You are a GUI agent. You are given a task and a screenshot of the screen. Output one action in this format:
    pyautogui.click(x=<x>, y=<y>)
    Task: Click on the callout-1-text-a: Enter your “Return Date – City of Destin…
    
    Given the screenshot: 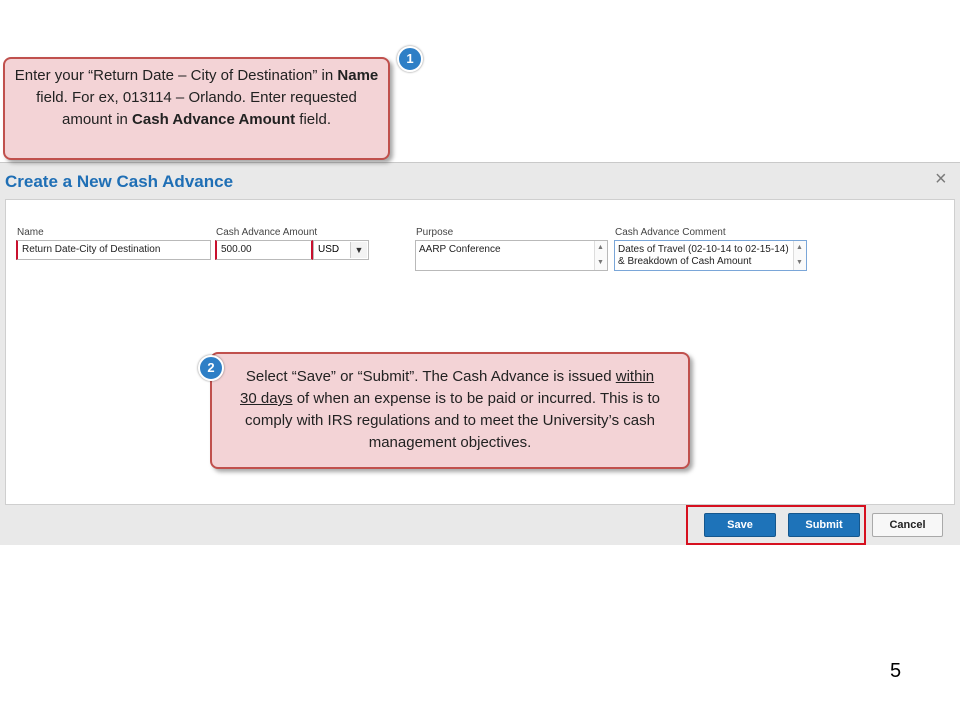 What is the action you would take?
    pyautogui.click(x=176, y=75)
    